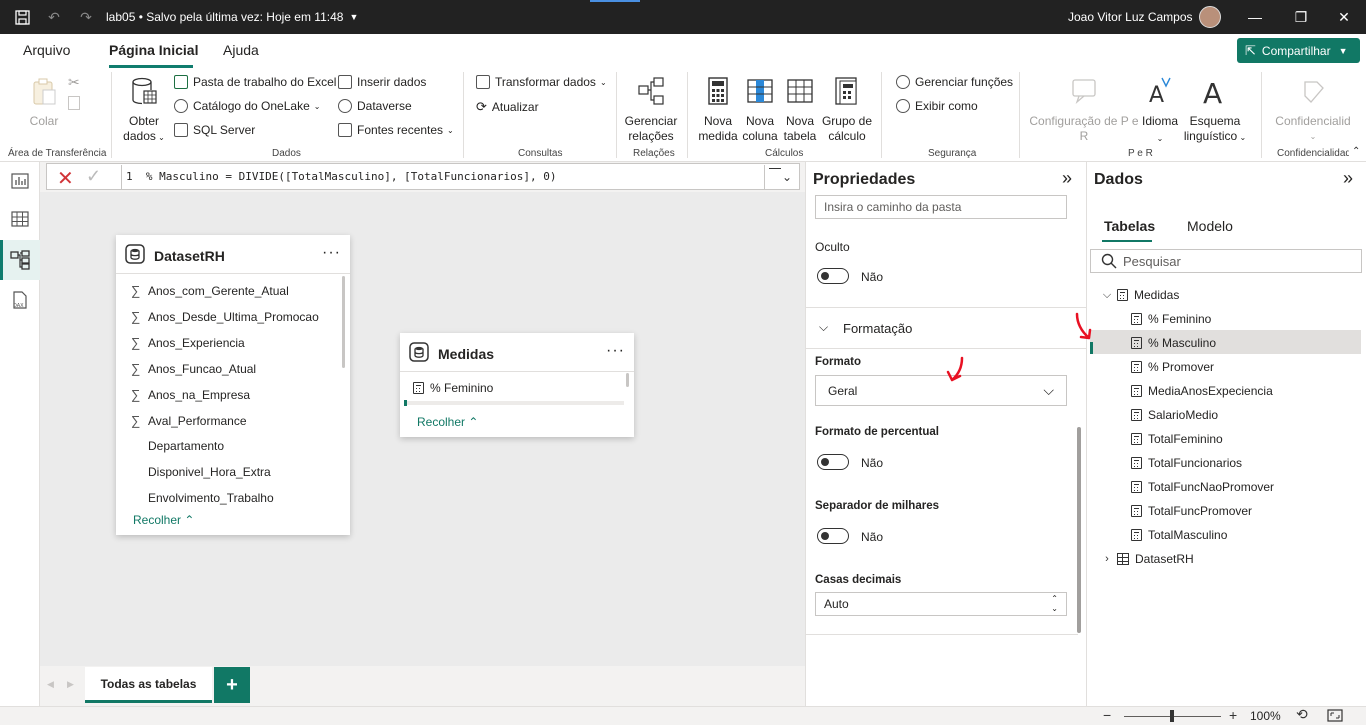  Describe the element at coordinates (1140, 295) in the screenshot. I see `table-node: ⌵ Medidas` at that location.